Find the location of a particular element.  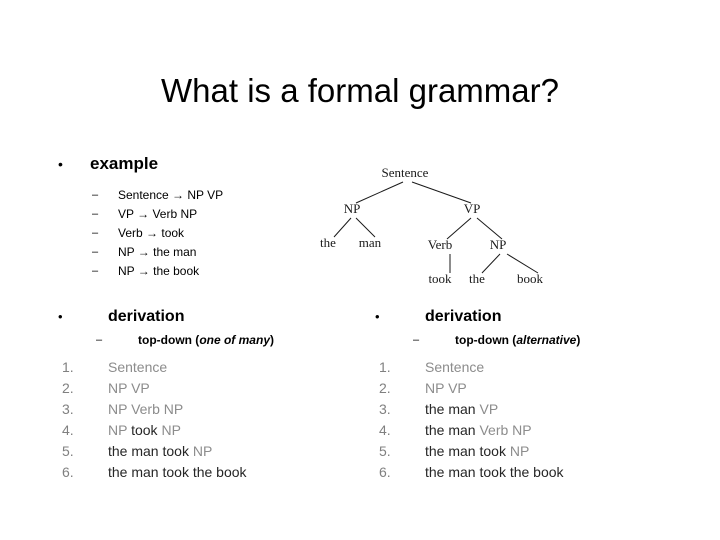

terminal-token: the man is located at coordinates (452, 430).